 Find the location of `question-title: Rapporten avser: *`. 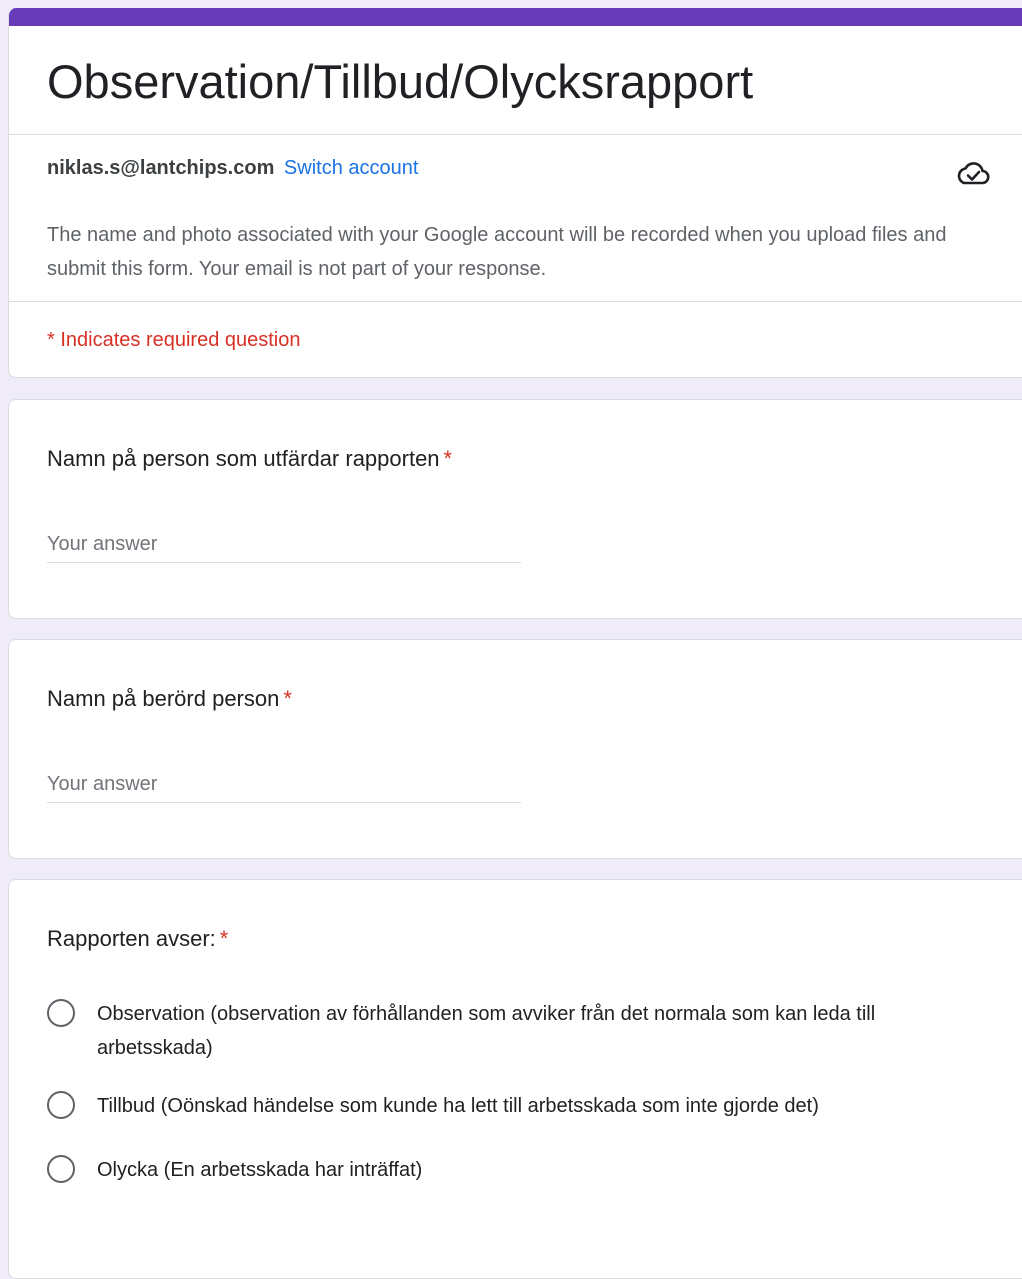

question-title: Rapporten avser: * is located at coordinates (137, 939).